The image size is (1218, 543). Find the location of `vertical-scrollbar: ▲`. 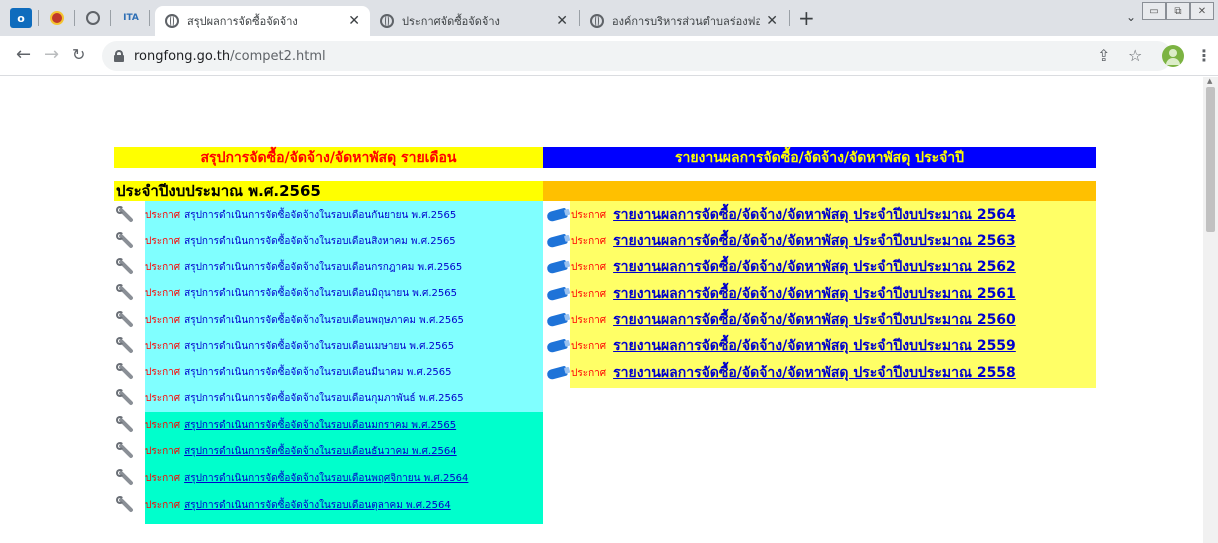

vertical-scrollbar: ▲ is located at coordinates (1210, 310).